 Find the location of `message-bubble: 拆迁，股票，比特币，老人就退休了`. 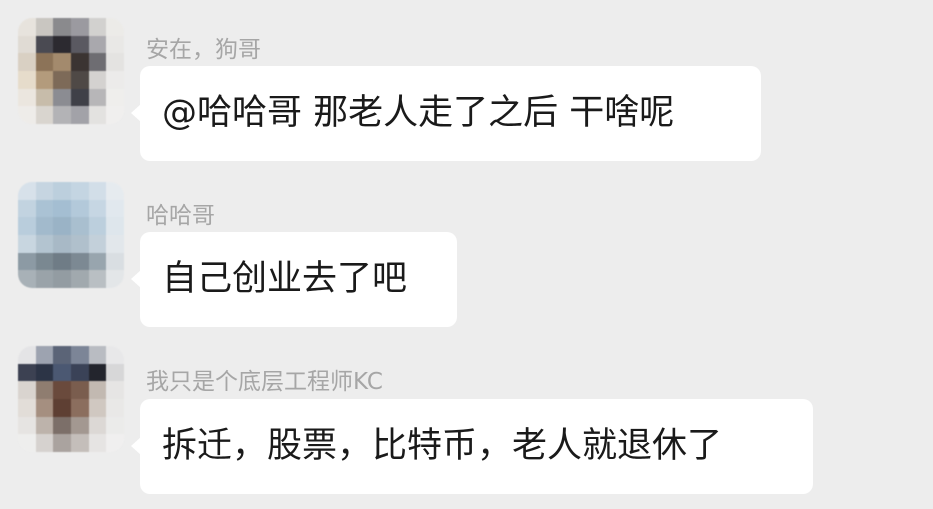

message-bubble: 拆迁，股票，比特币，老人就退休了 is located at coordinates (472, 446).